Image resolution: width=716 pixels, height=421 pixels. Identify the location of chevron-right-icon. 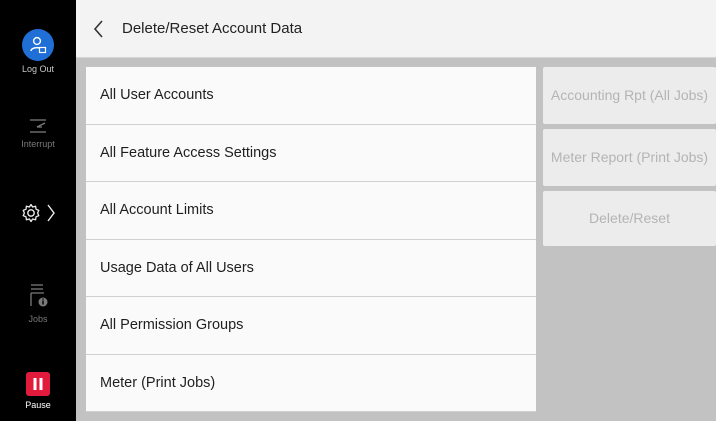
(51, 213).